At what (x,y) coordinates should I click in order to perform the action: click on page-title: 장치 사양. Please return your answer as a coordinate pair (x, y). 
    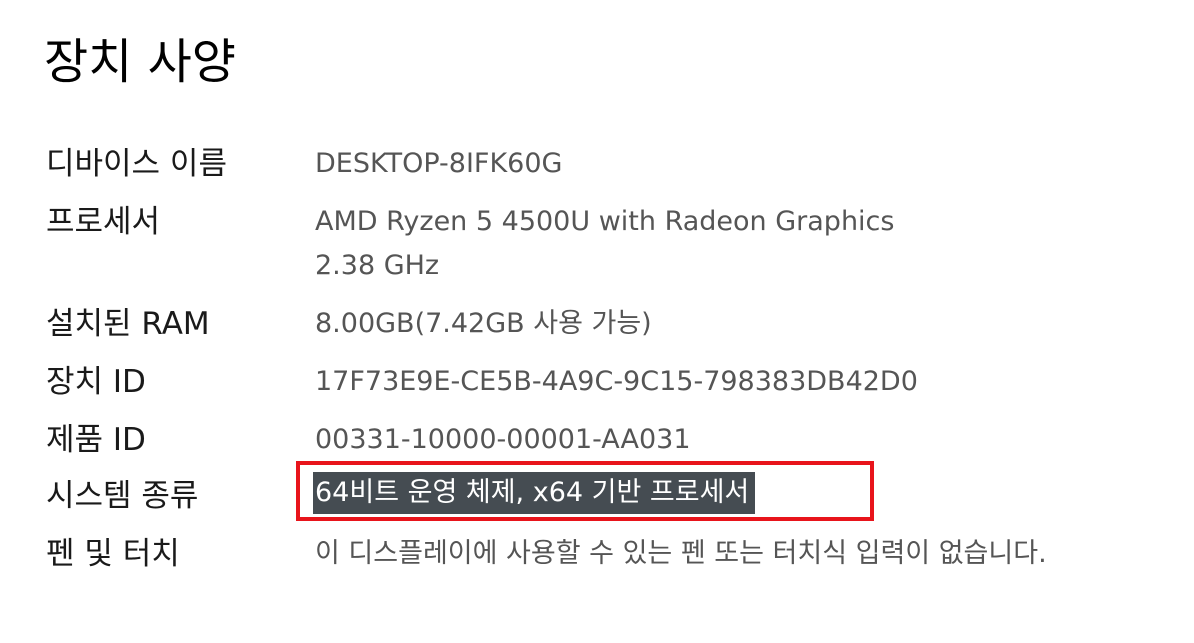
    Looking at the image, I should click on (140, 62).